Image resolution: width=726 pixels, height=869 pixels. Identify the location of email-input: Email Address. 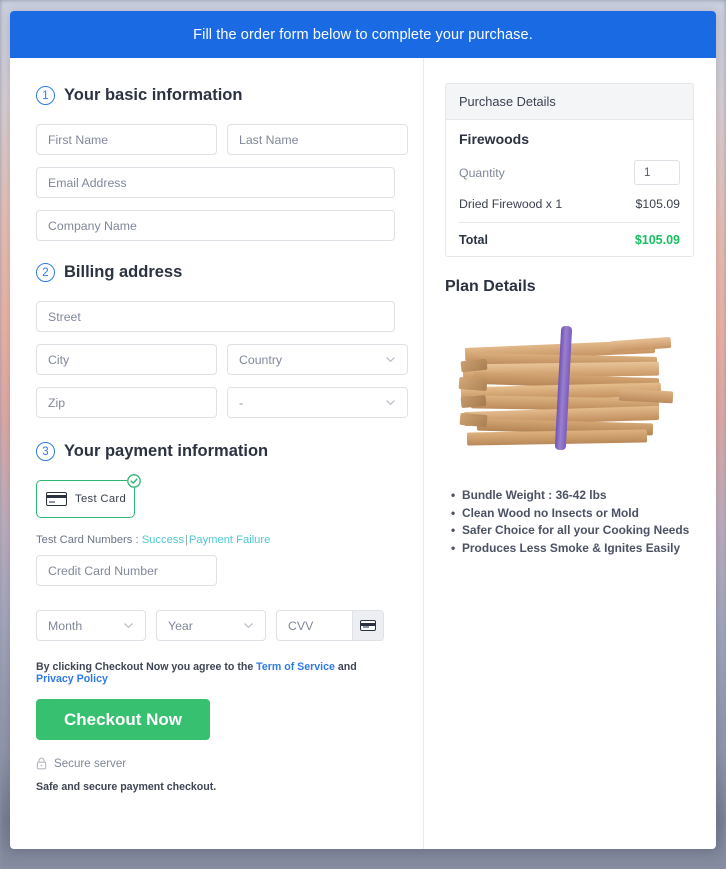
(215, 182).